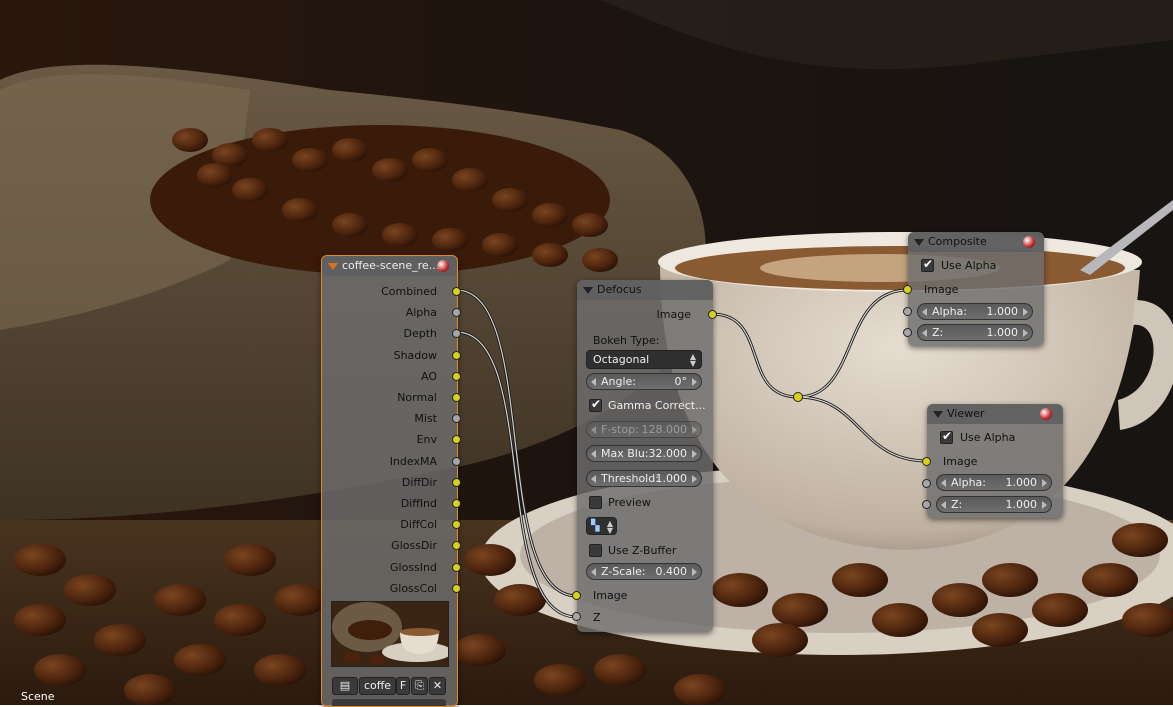 The image size is (1173, 707). I want to click on output-image-socket, so click(712, 314).